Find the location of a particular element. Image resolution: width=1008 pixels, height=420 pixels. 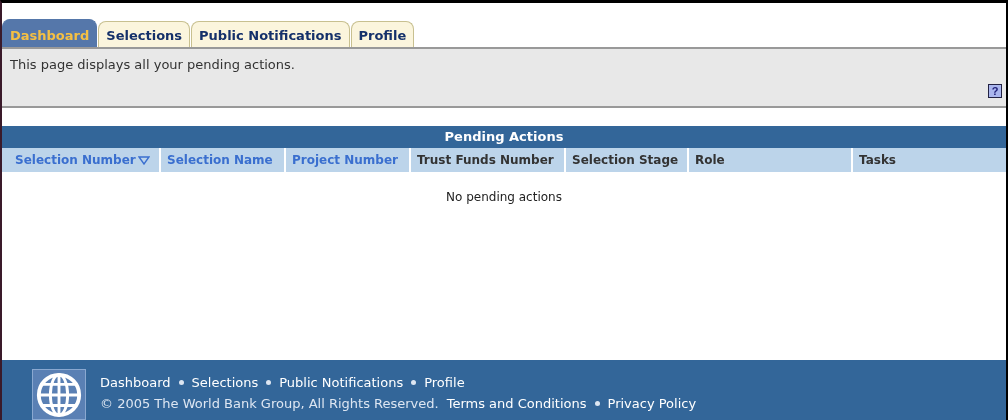

footer-link: Privacy Policy is located at coordinates (652, 403).